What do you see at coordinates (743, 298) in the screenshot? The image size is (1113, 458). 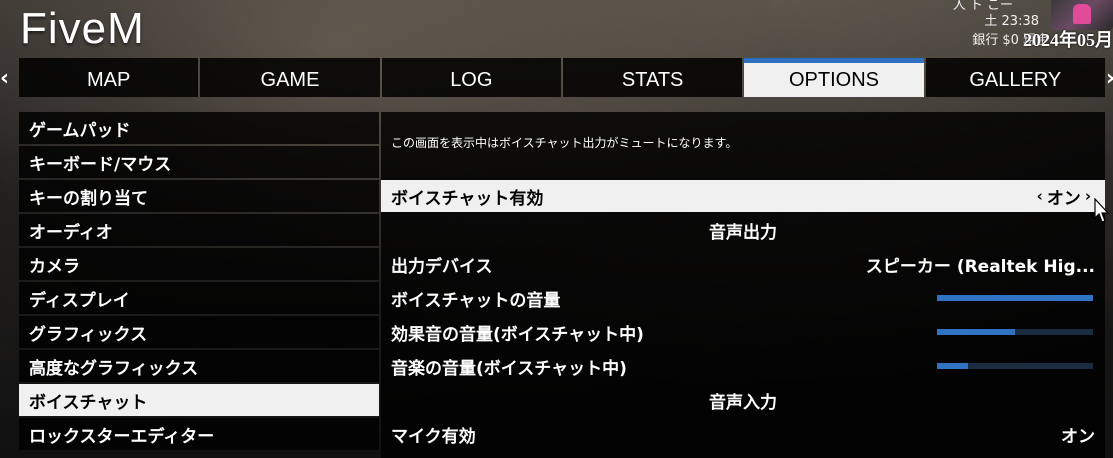 I see `setting-voice-volume: ボイスチャットの音量` at bounding box center [743, 298].